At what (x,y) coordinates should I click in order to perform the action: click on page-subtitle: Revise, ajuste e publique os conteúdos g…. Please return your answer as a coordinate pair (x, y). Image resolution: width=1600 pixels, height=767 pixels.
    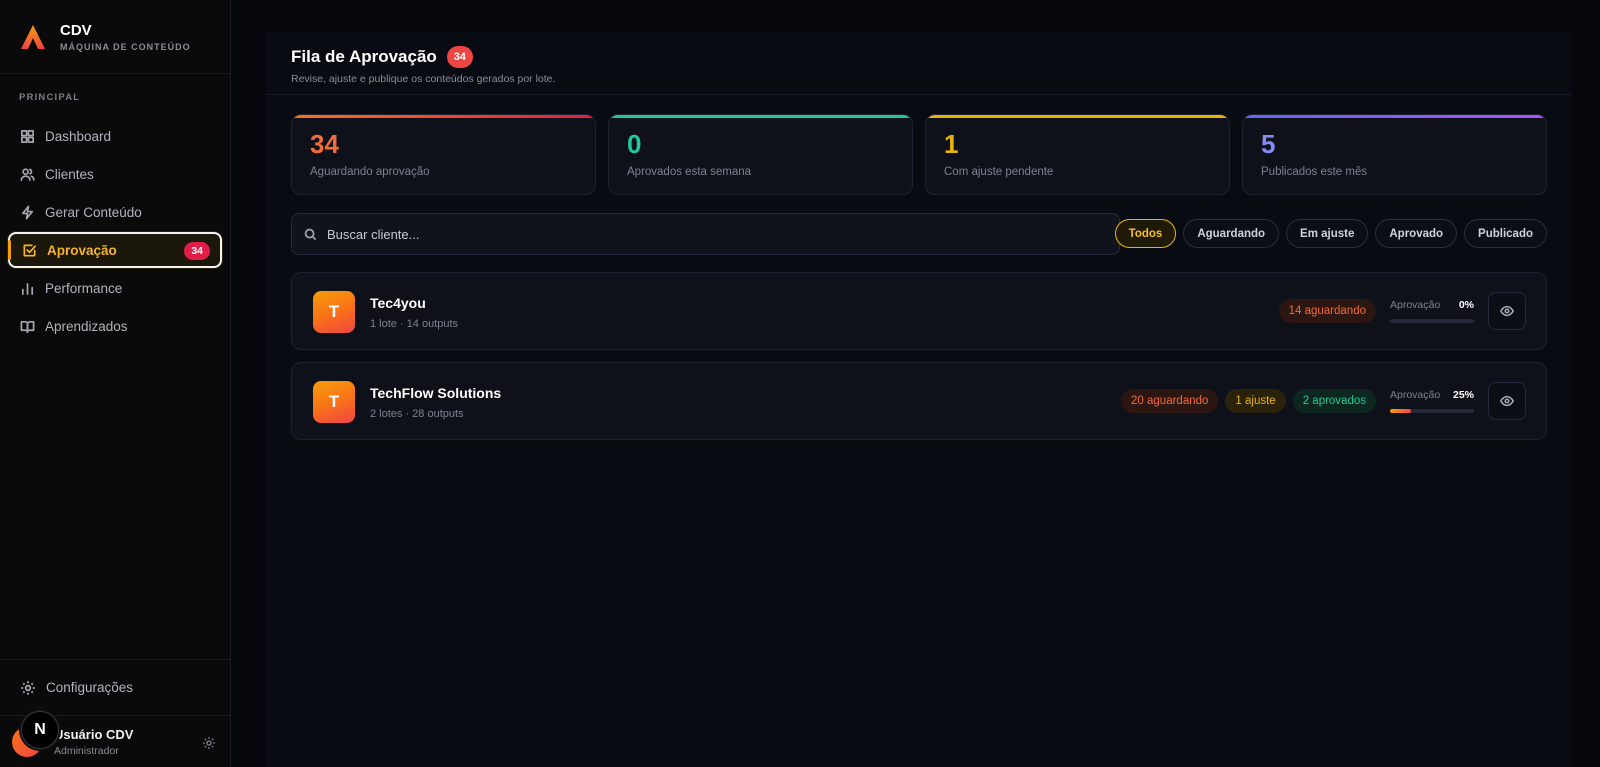
    Looking at the image, I should click on (423, 79).